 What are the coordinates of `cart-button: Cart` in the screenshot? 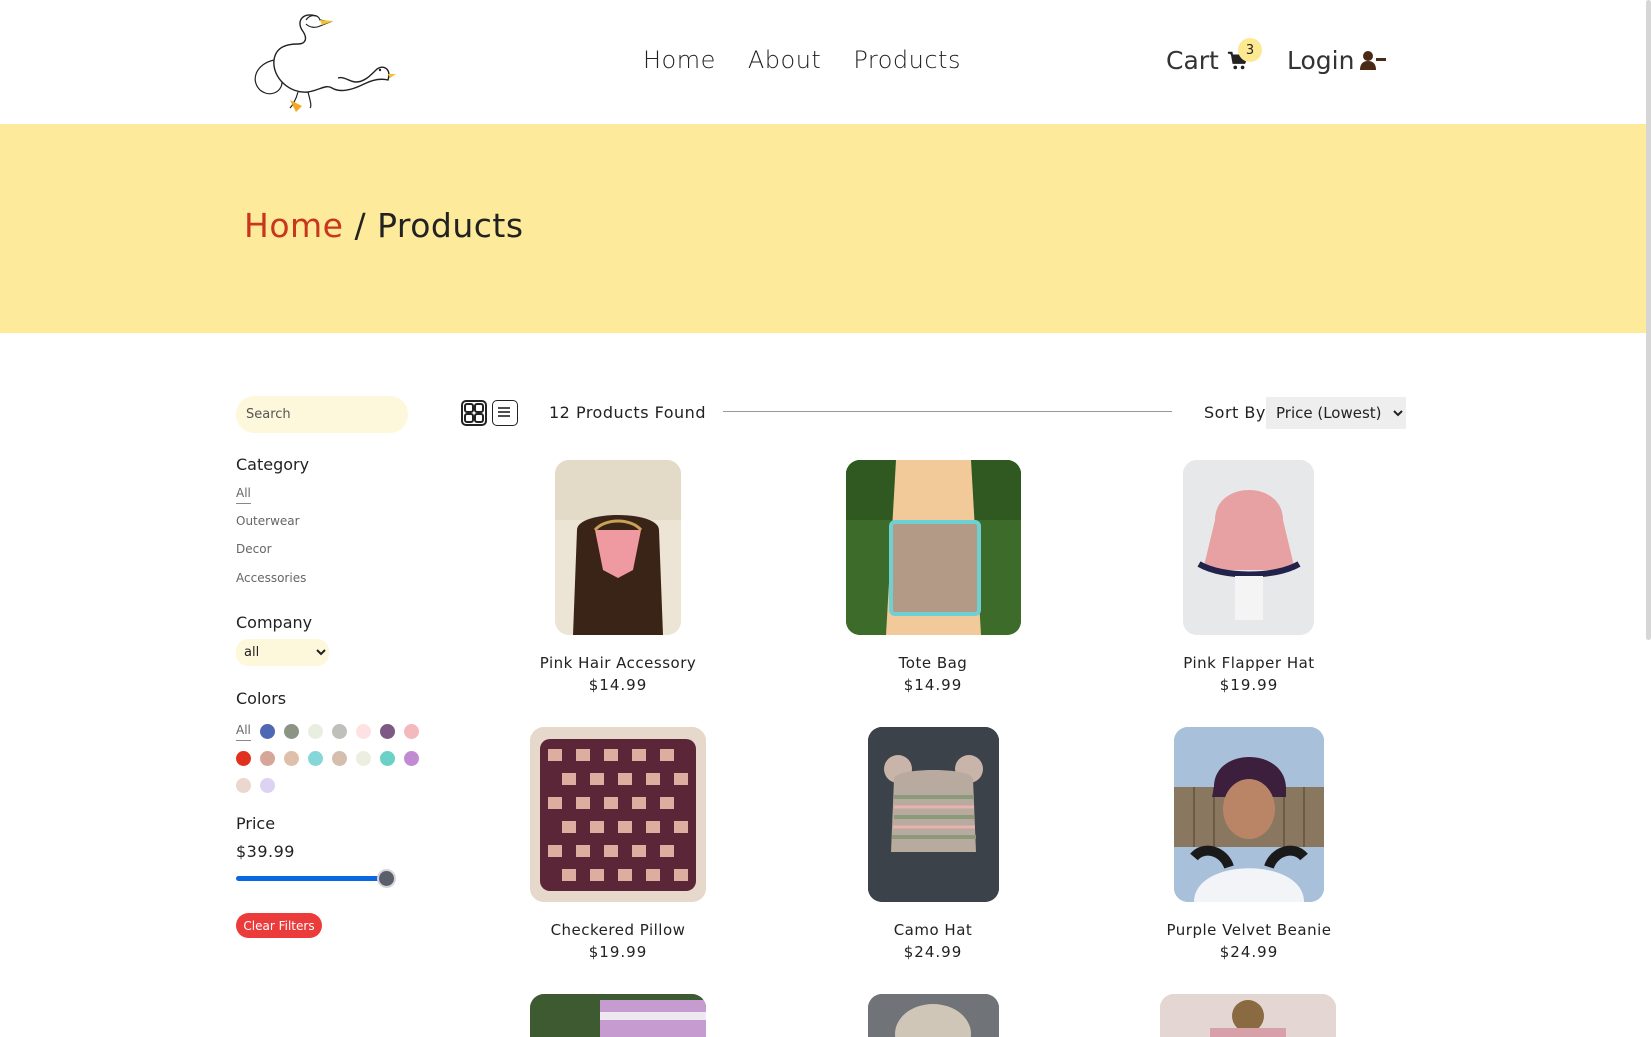 It's located at (1207, 60).